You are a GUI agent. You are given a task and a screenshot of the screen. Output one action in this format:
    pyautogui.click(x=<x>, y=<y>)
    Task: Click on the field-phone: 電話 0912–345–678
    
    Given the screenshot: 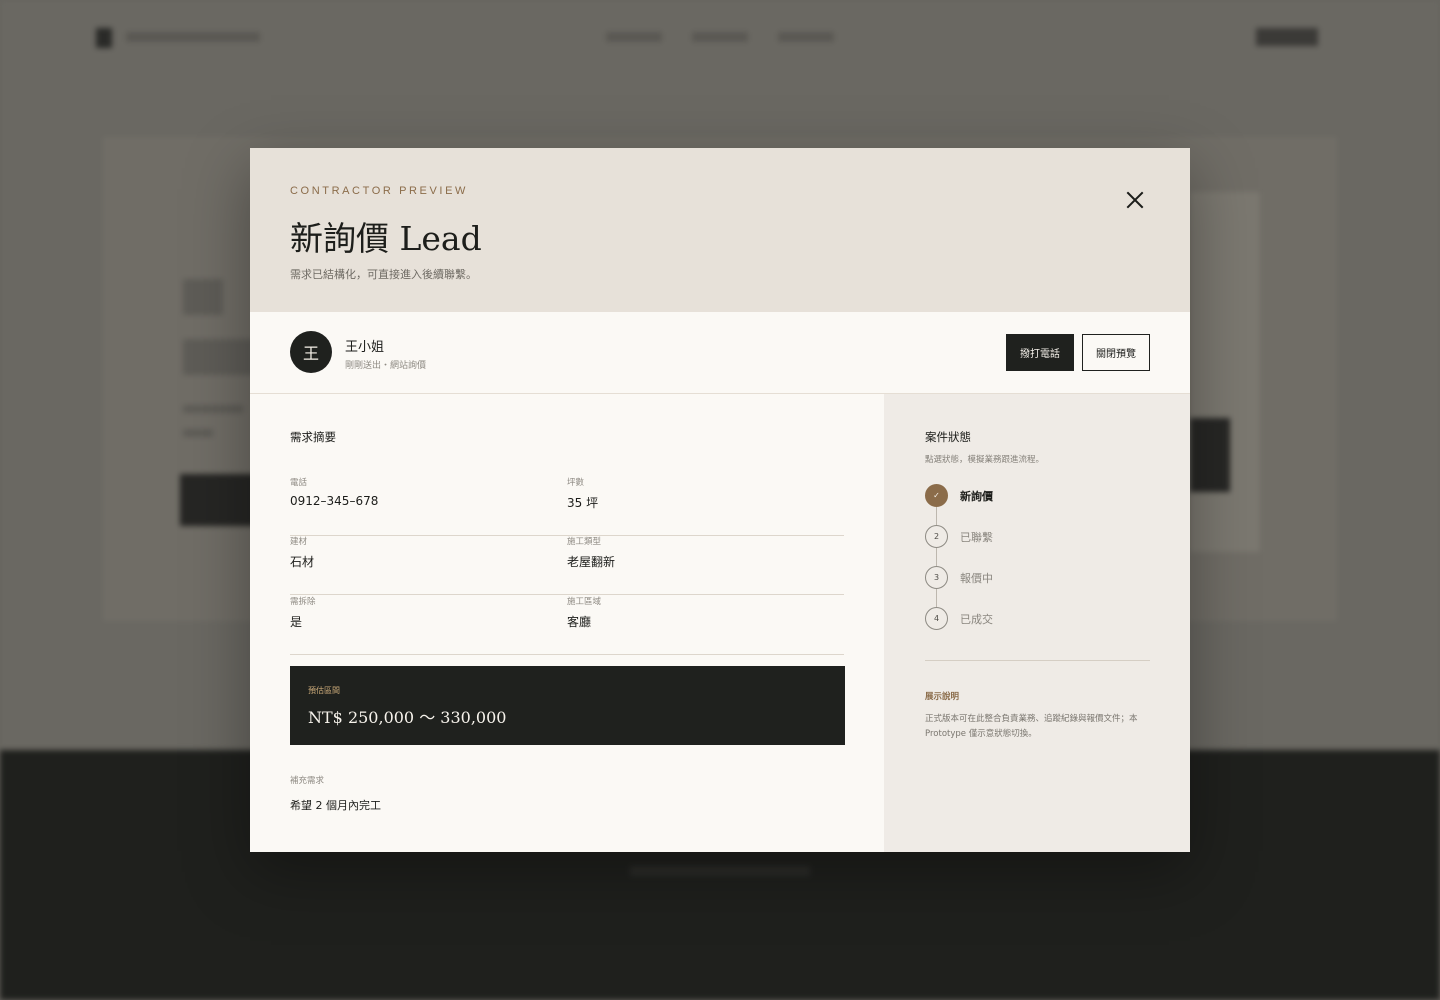 What is the action you would take?
    pyautogui.click(x=428, y=506)
    